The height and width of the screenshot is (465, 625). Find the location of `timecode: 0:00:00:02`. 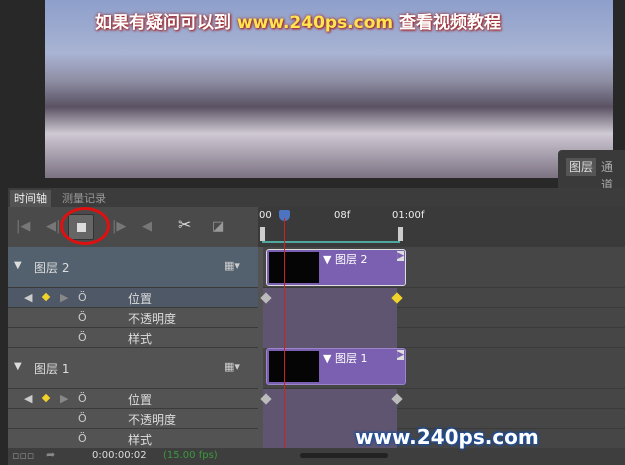

timecode: 0:00:00:02 is located at coordinates (119, 455).